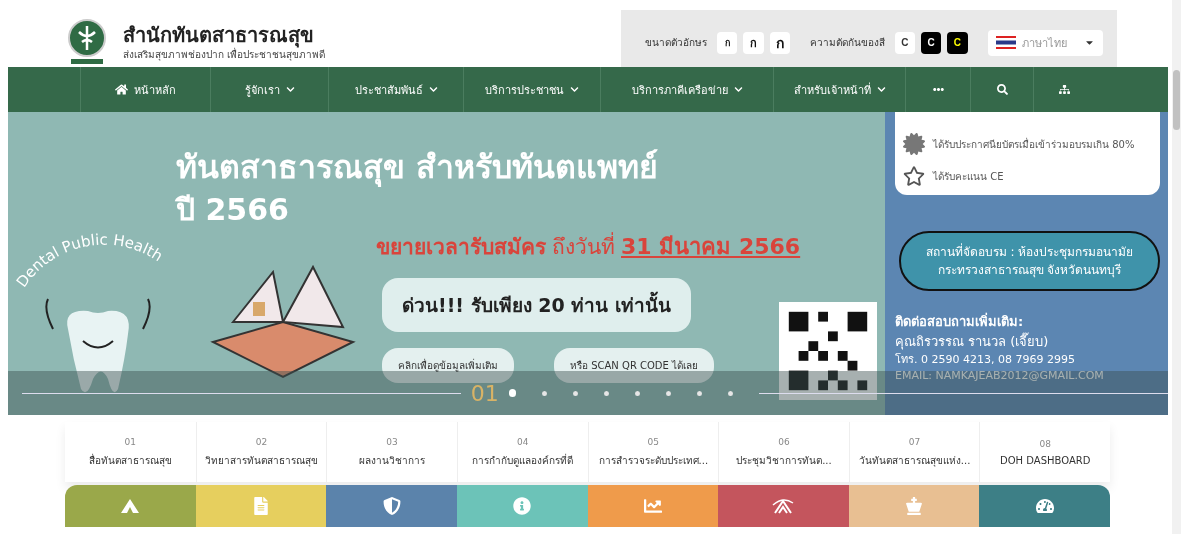  Describe the element at coordinates (1044, 452) in the screenshot. I see `quick-link: 08 DOH DASHBOARD` at that location.